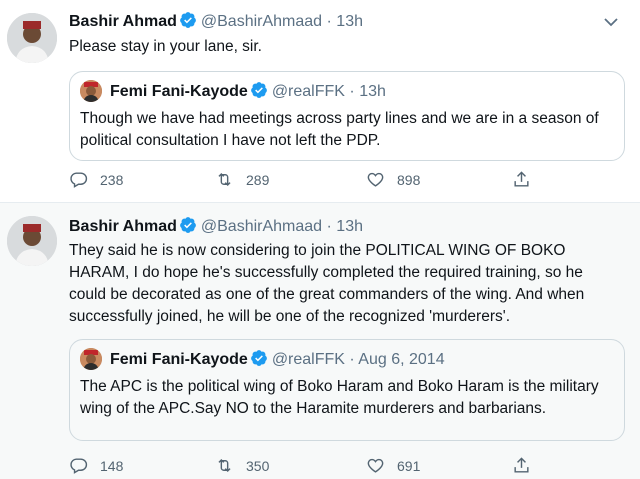 This screenshot has width=640, height=479. What do you see at coordinates (258, 465) in the screenshot?
I see `retweet-count: 350` at bounding box center [258, 465].